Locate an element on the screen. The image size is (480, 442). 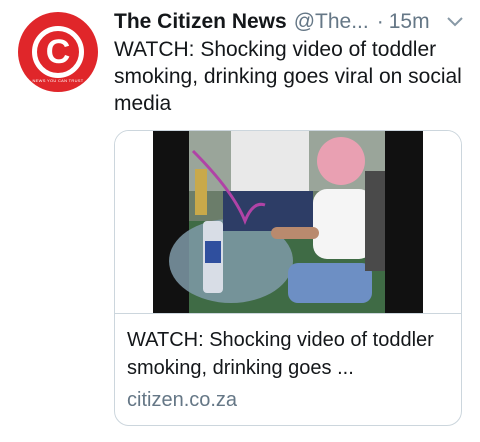
author-name: The Citizen News is located at coordinates (200, 22).